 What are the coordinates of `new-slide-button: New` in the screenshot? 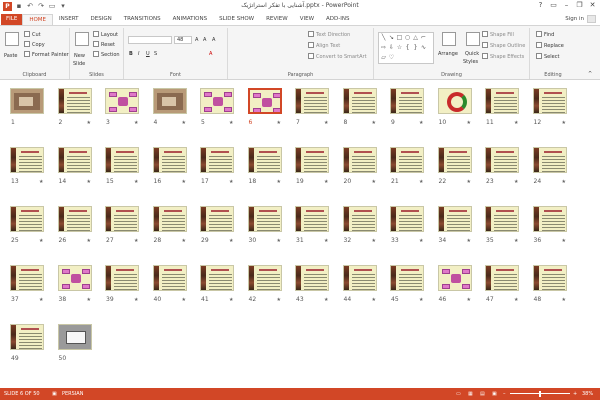 It's located at (79, 56).